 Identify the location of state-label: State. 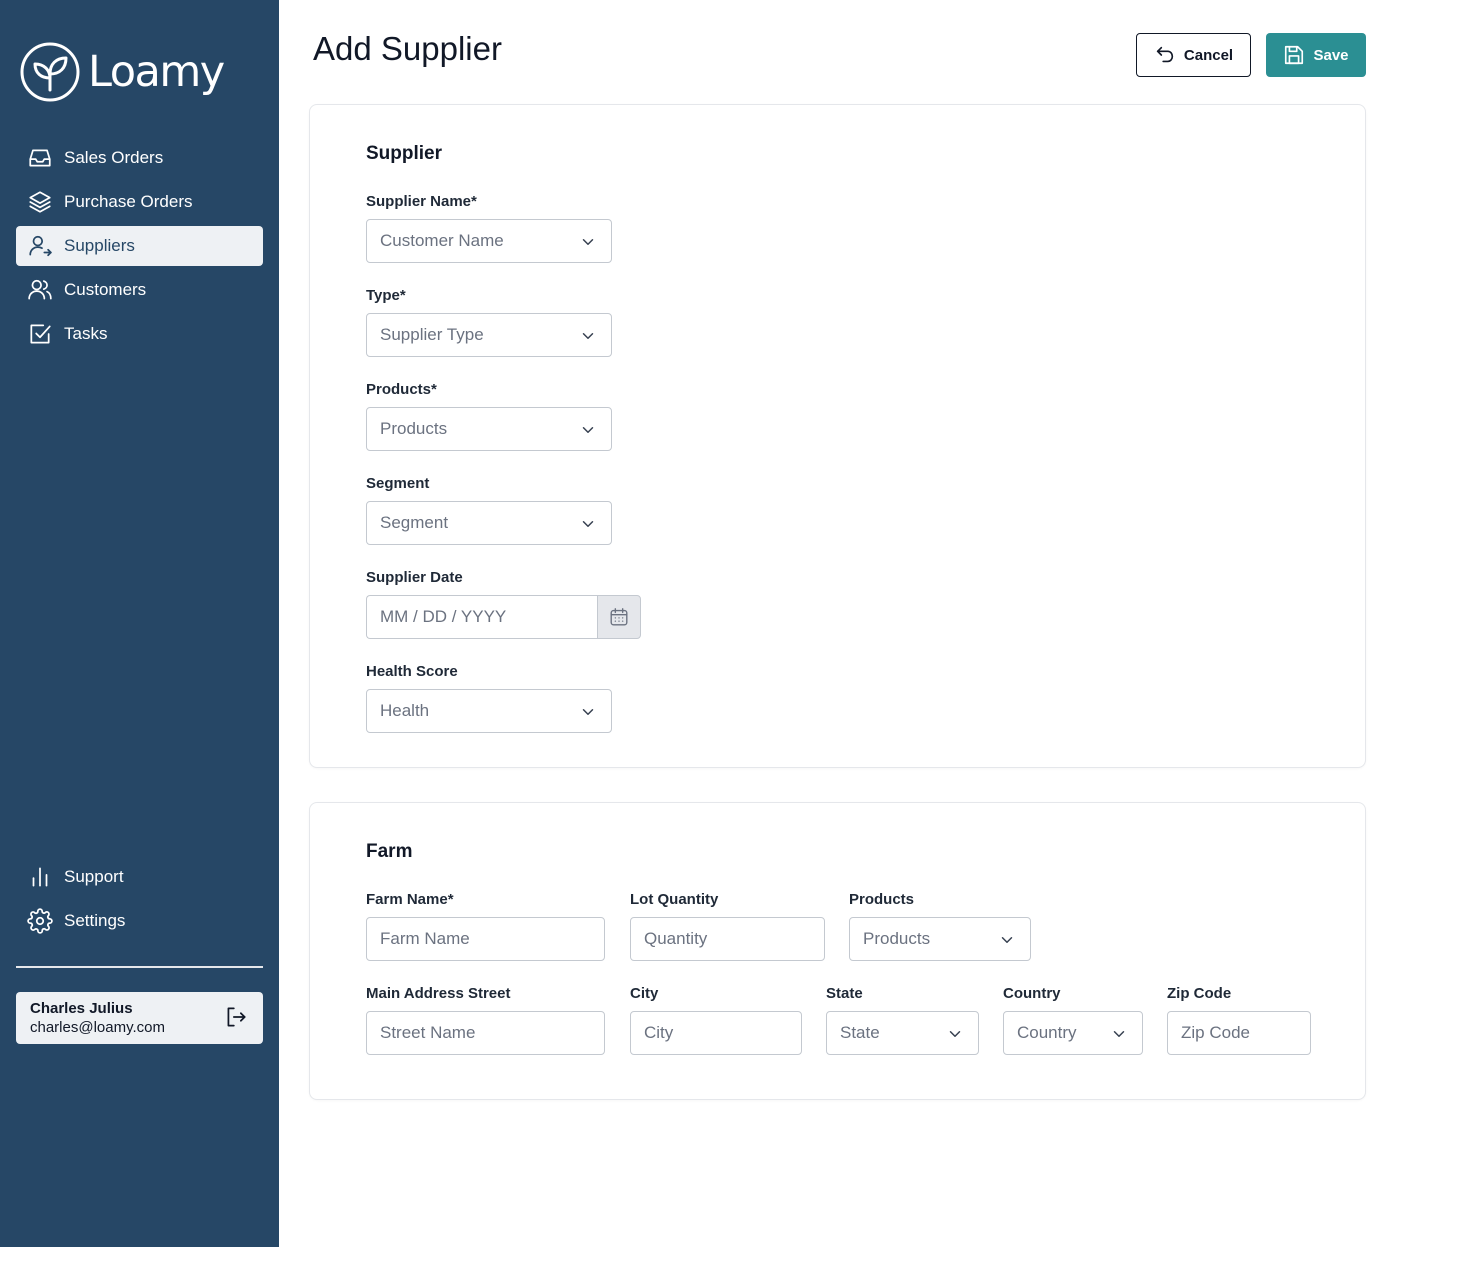
(844, 993).